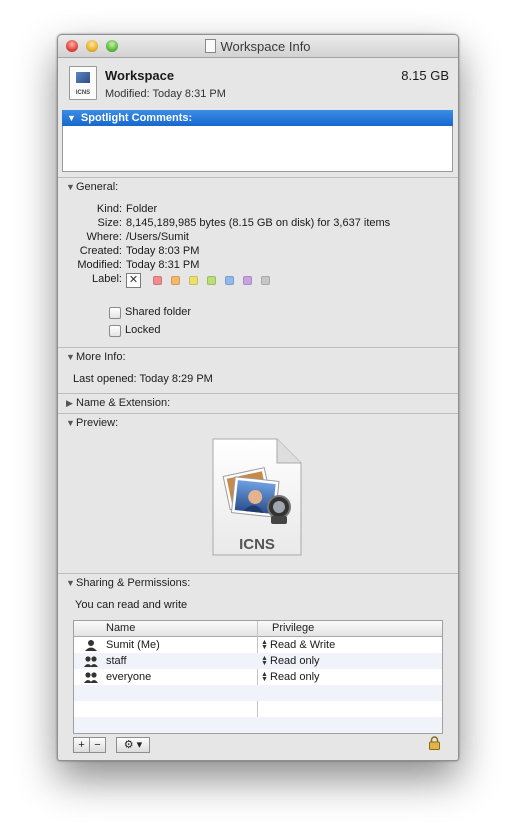 This screenshot has width=514, height=839. What do you see at coordinates (101, 357) in the screenshot?
I see `more-info-label: More Info:` at bounding box center [101, 357].